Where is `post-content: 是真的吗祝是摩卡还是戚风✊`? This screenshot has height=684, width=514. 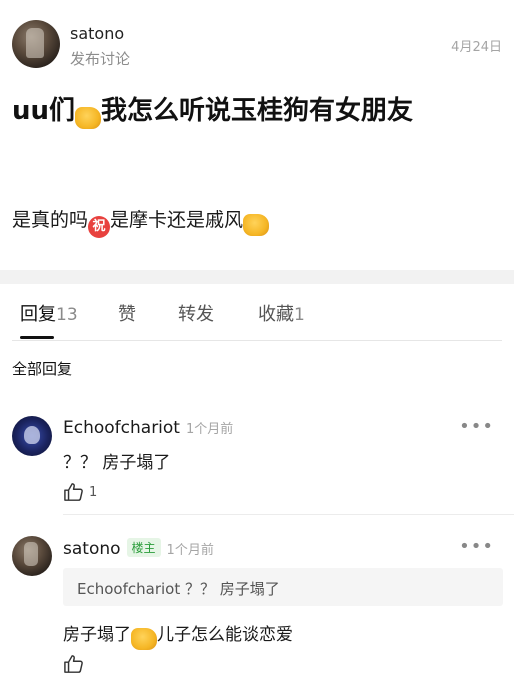 post-content: 是真的吗祝是摩卡还是戚风✊ is located at coordinates (257, 221).